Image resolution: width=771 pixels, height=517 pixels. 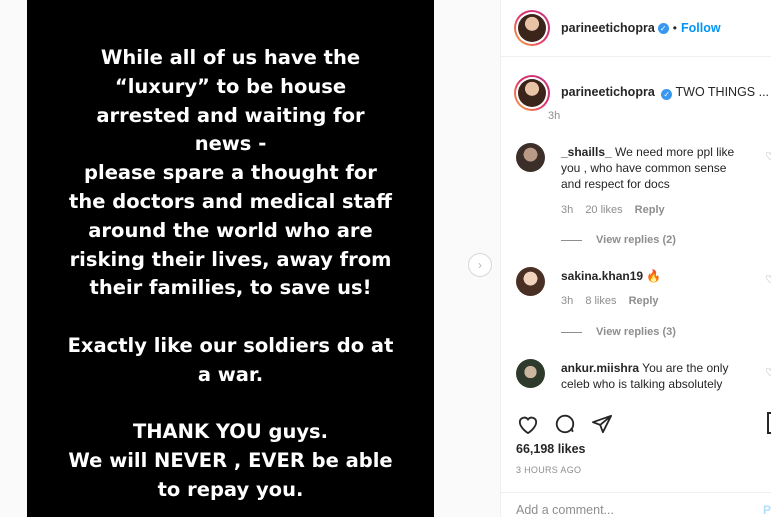 What do you see at coordinates (230, 86) in the screenshot?
I see `post-image-text-line: “luxury” to be house` at bounding box center [230, 86].